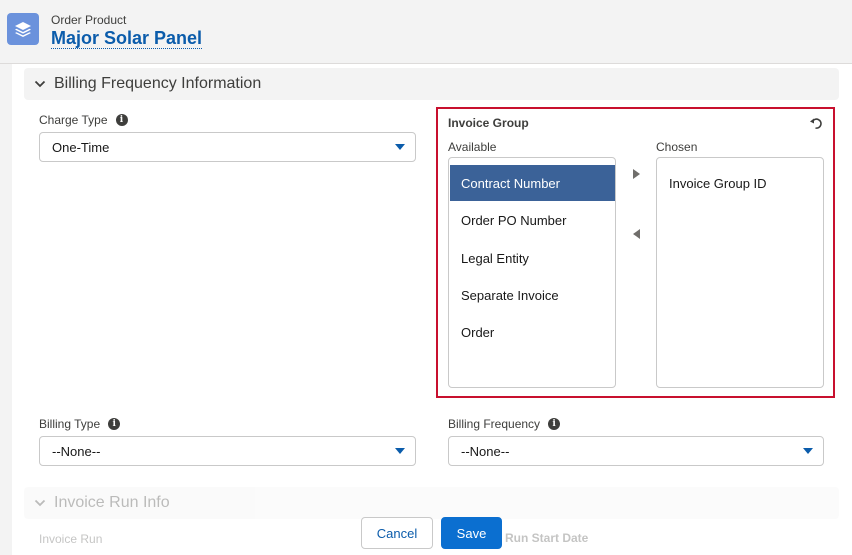 The image size is (852, 555). What do you see at coordinates (816, 123) in the screenshot?
I see `undo-icon` at bounding box center [816, 123].